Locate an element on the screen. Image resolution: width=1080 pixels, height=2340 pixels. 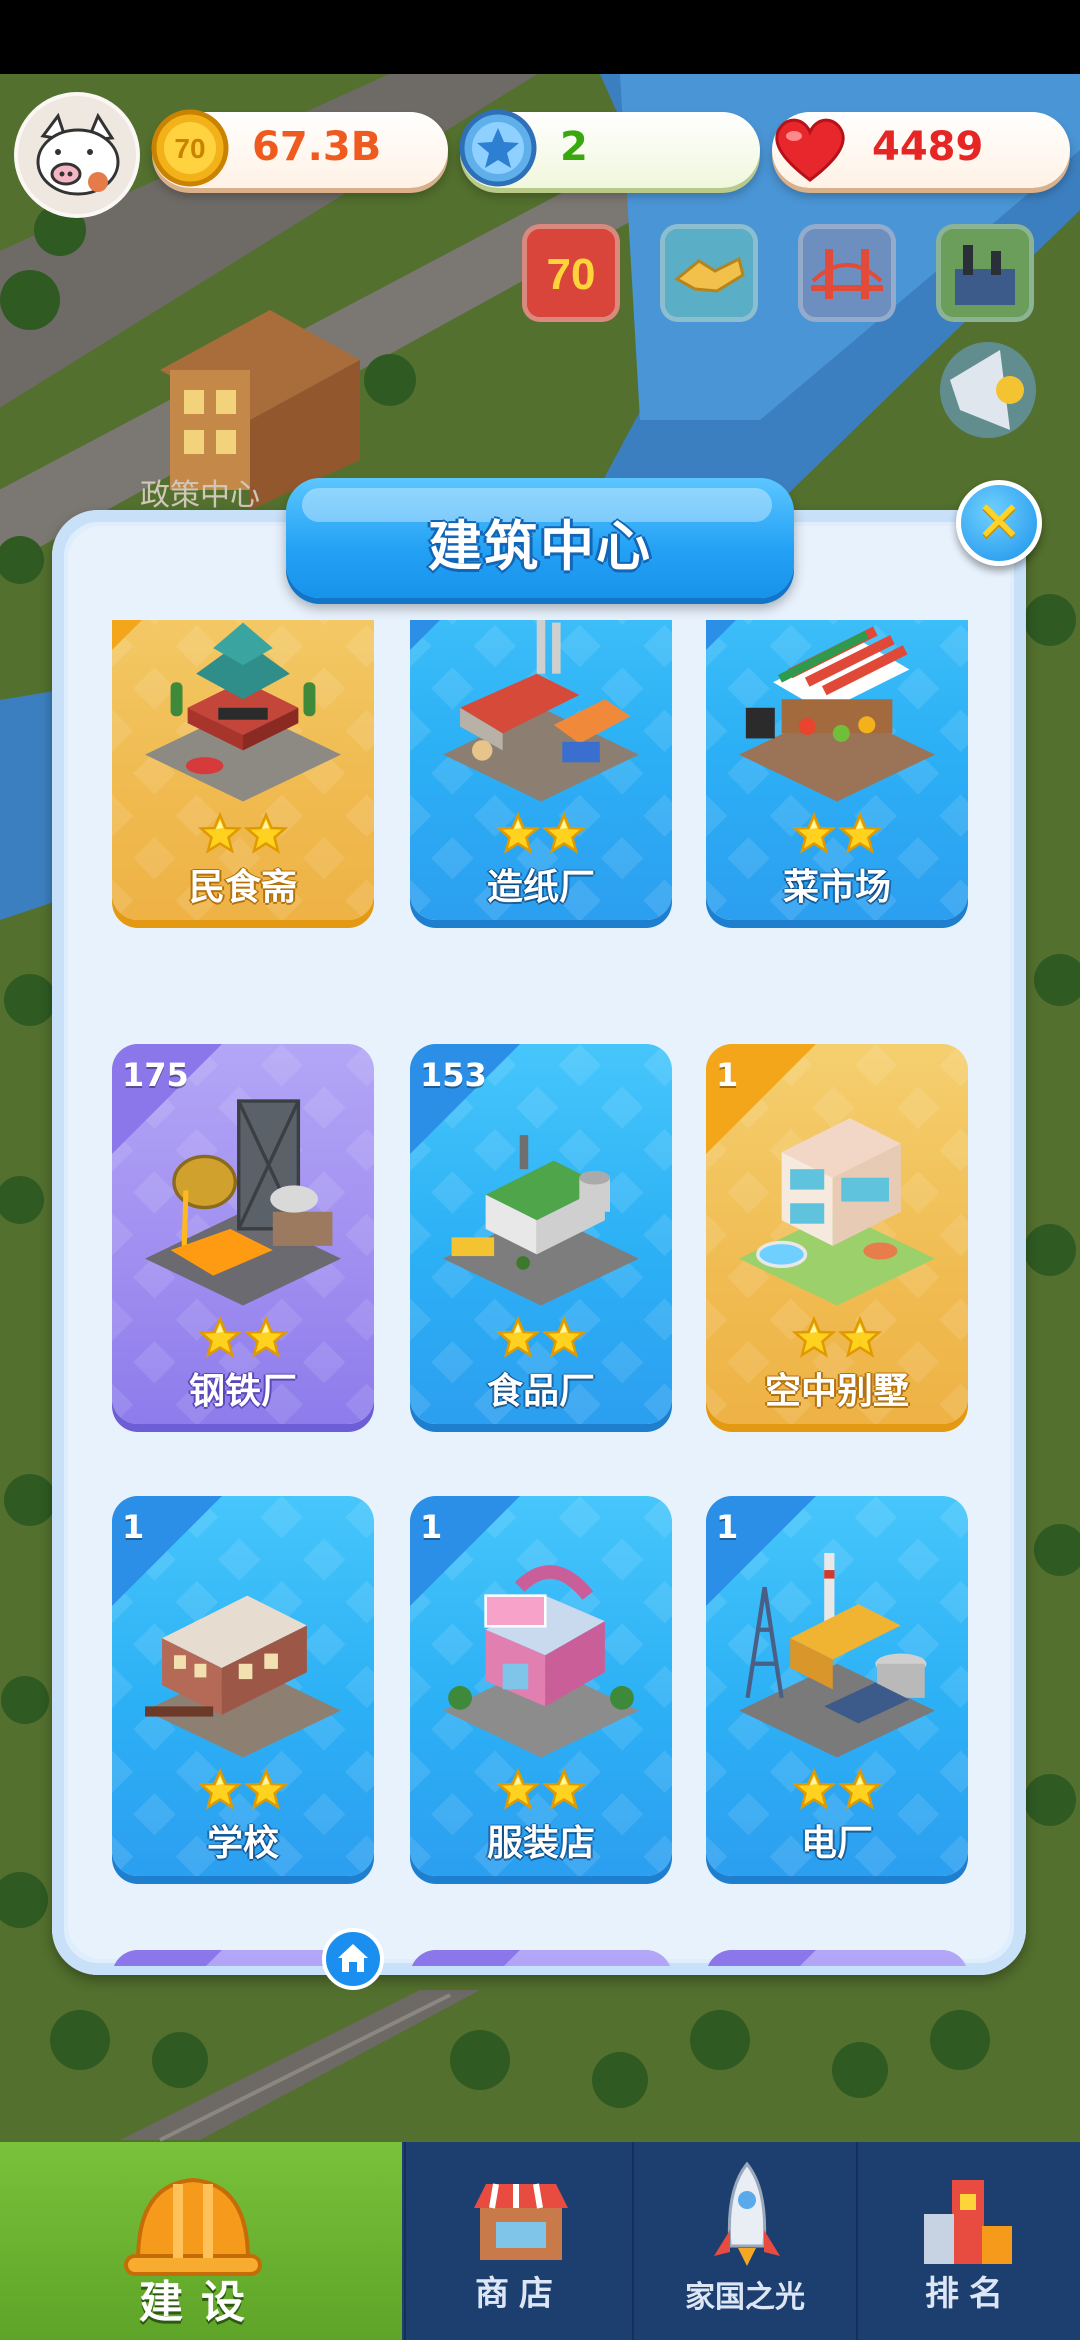
pig-avatar-icon is located at coordinates (77, 155).